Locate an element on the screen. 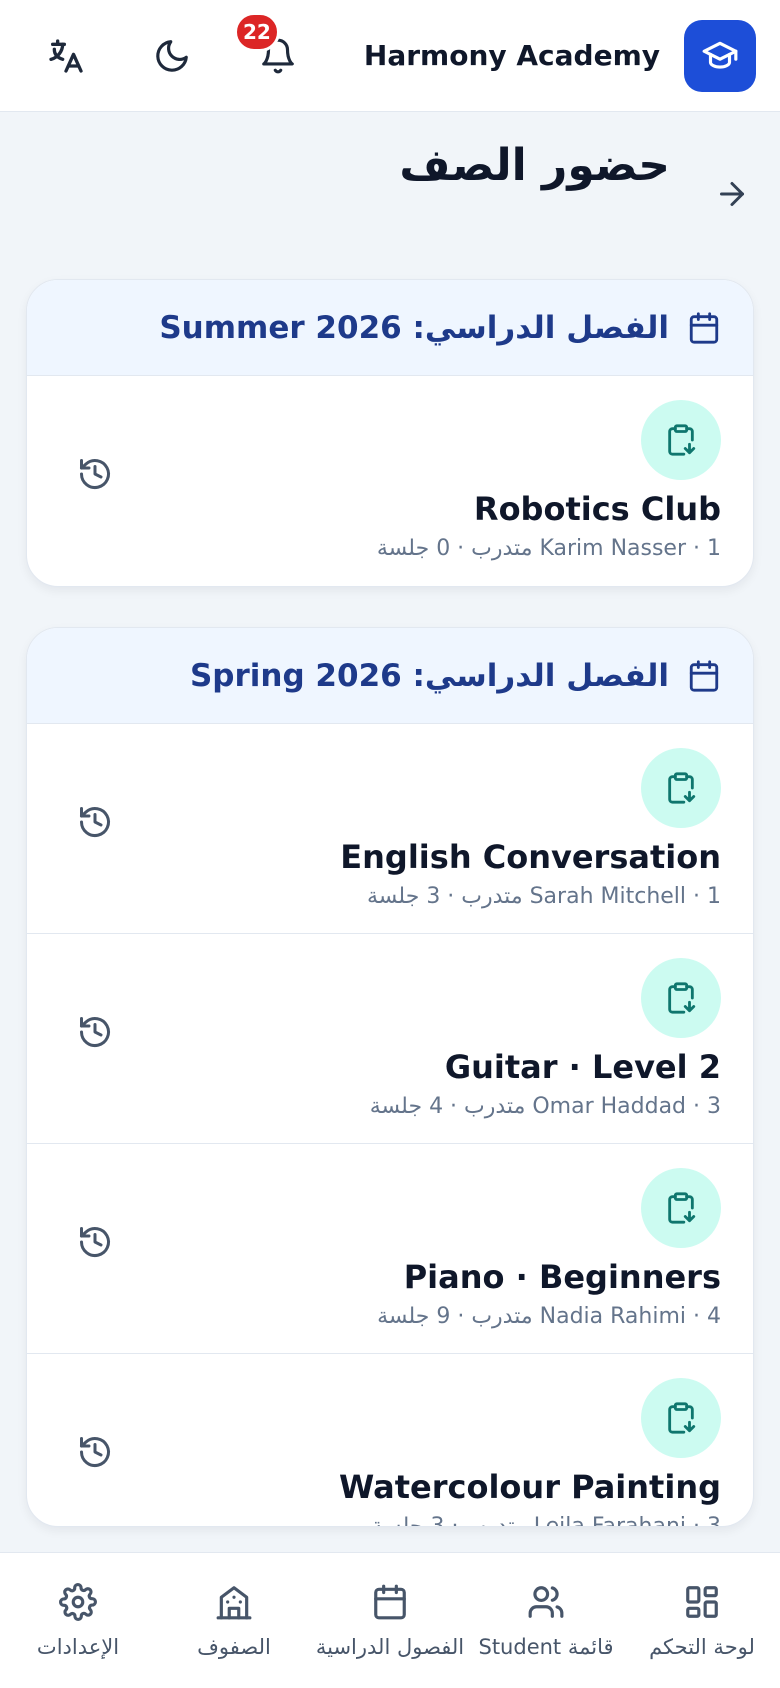  class-name: Piano · Beginners is located at coordinates (562, 1277).